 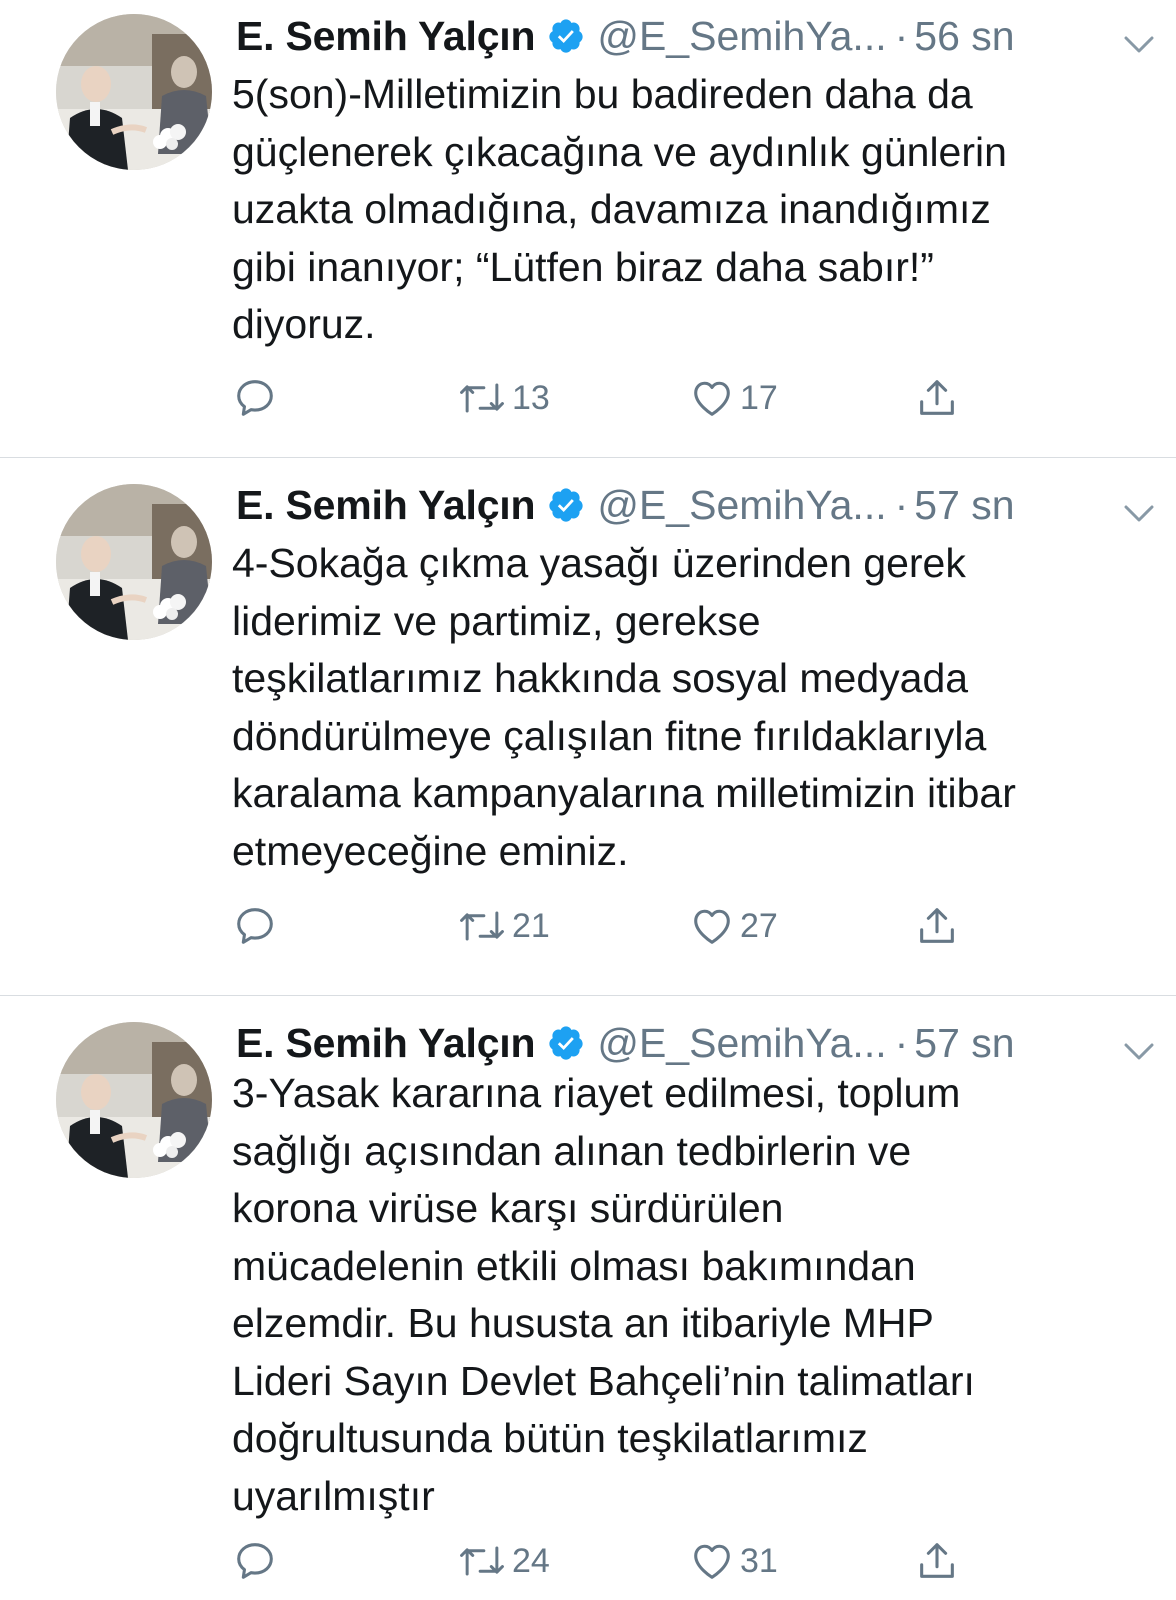 What do you see at coordinates (612, 1561) in the screenshot?
I see `tweet-actions: 24 31` at bounding box center [612, 1561].